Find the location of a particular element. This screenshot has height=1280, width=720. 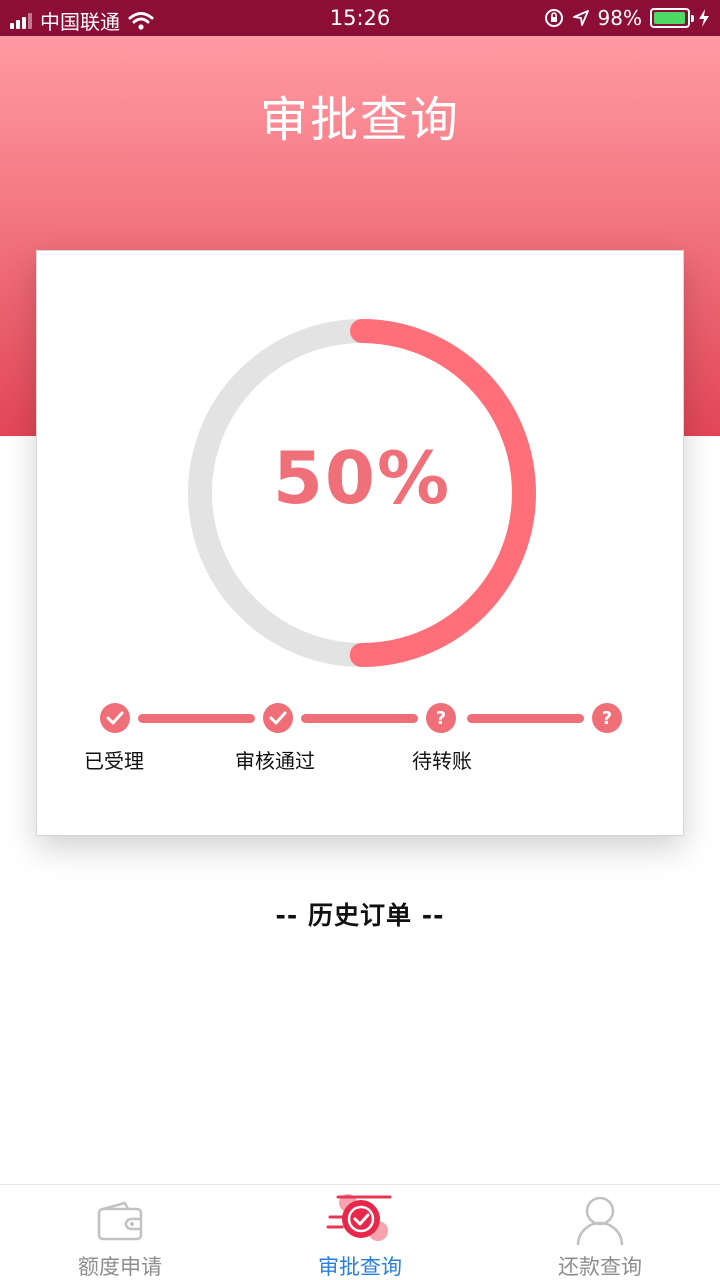

charging-bolt-icon is located at coordinates (704, 18).